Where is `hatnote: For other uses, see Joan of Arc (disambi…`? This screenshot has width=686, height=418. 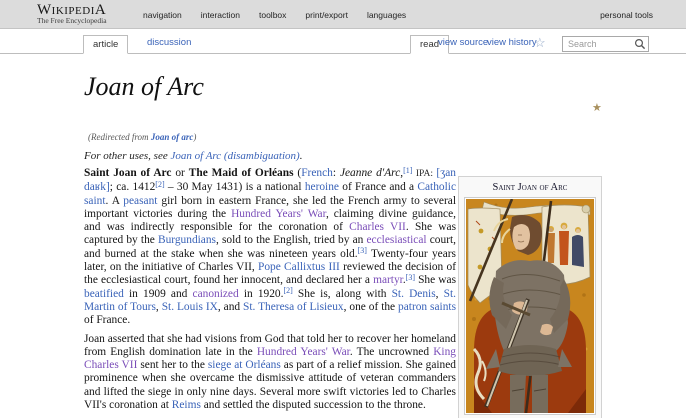
hatnote: For other uses, see Joan of Arc (disambi… is located at coordinates (193, 156).